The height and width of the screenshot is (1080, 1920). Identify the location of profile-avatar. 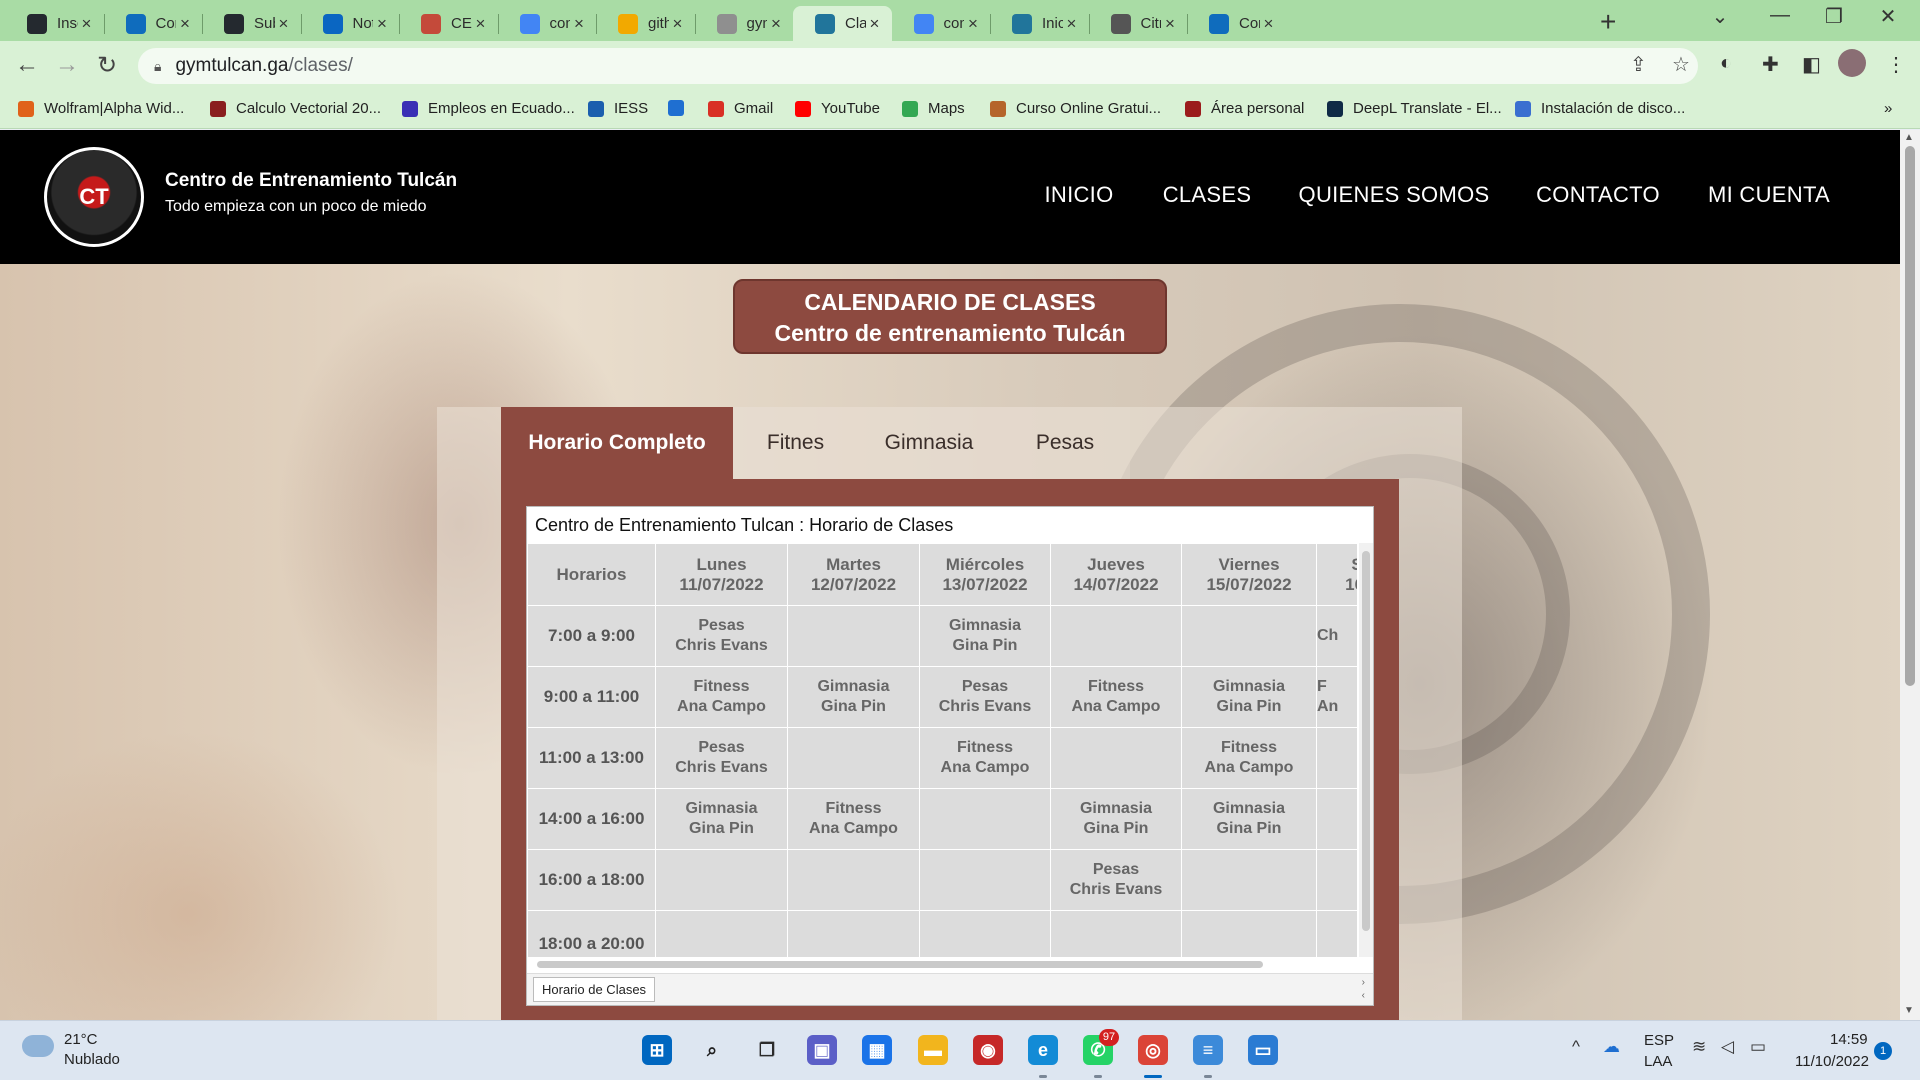
(1852, 63).